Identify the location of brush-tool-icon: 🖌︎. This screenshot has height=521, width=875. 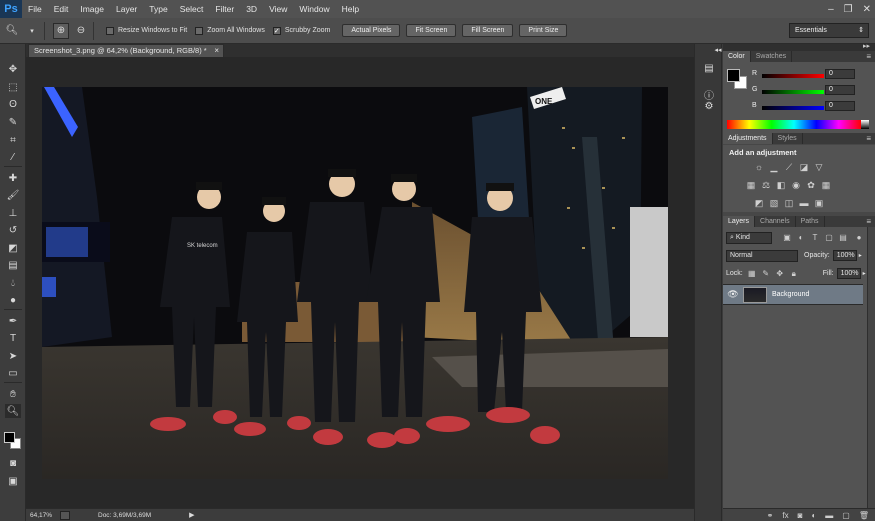
(13, 195).